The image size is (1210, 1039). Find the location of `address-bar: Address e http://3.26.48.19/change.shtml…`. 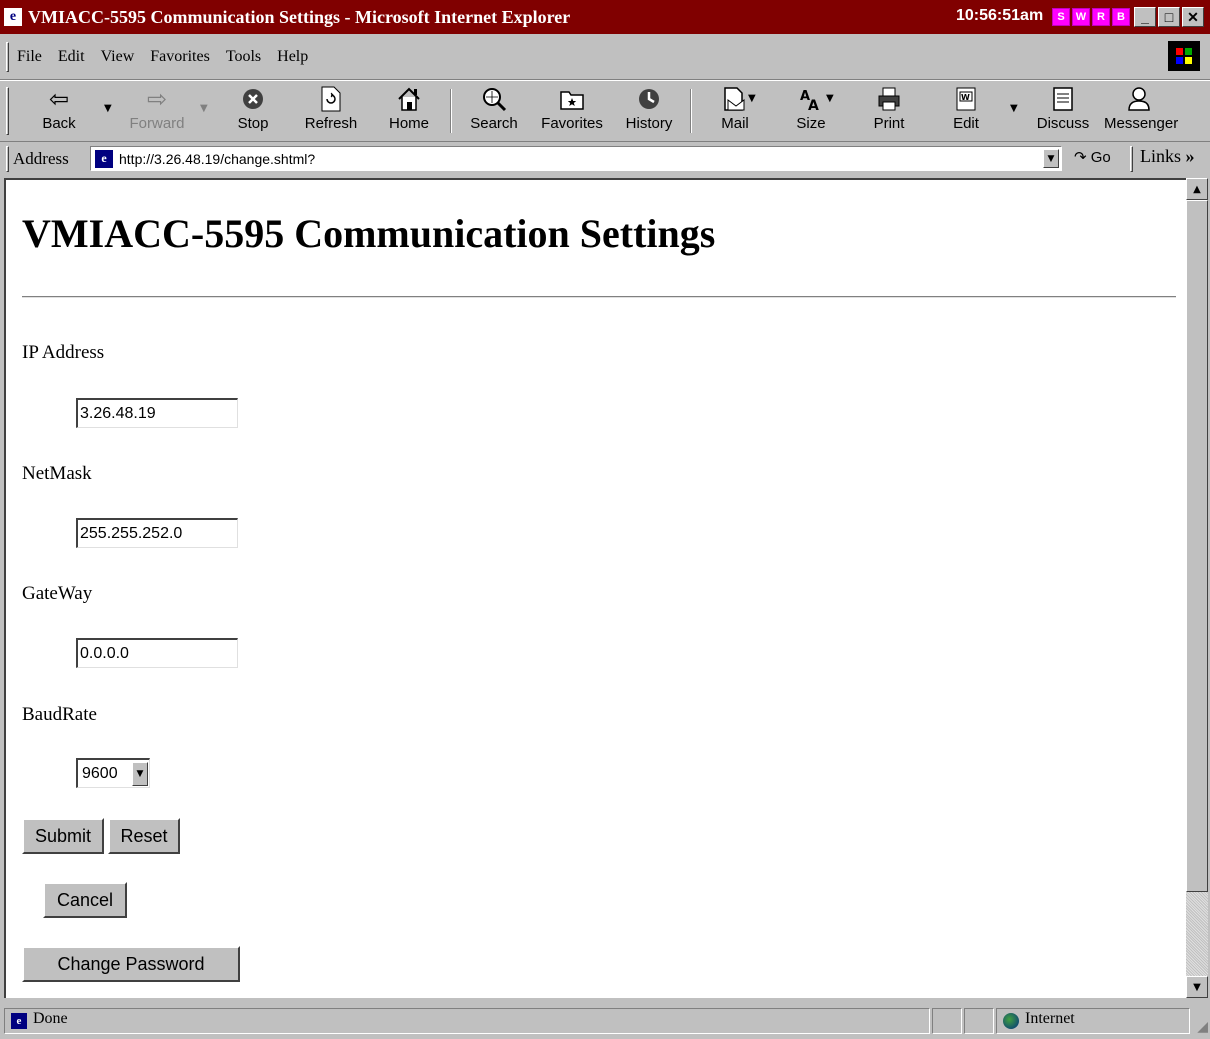

address-bar: Address e http://3.26.48.19/change.shtml… is located at coordinates (605, 159).